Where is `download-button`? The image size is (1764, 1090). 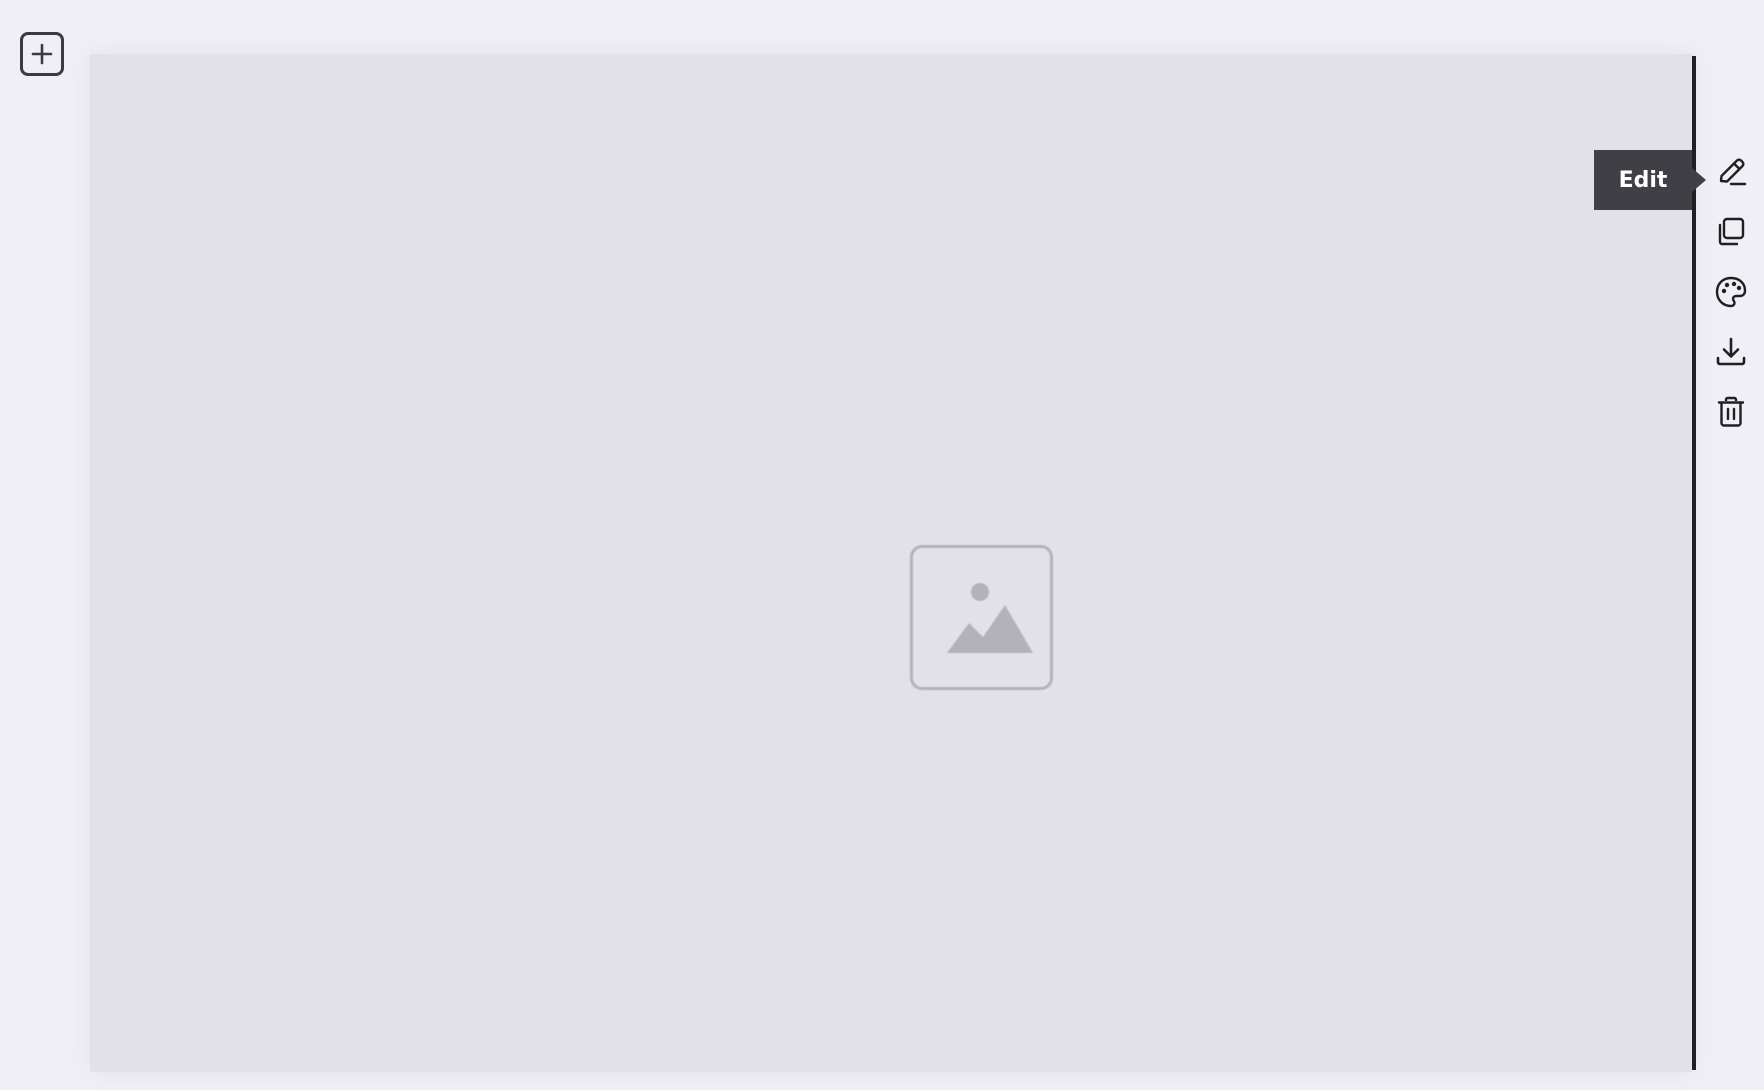
download-button is located at coordinates (1731, 352).